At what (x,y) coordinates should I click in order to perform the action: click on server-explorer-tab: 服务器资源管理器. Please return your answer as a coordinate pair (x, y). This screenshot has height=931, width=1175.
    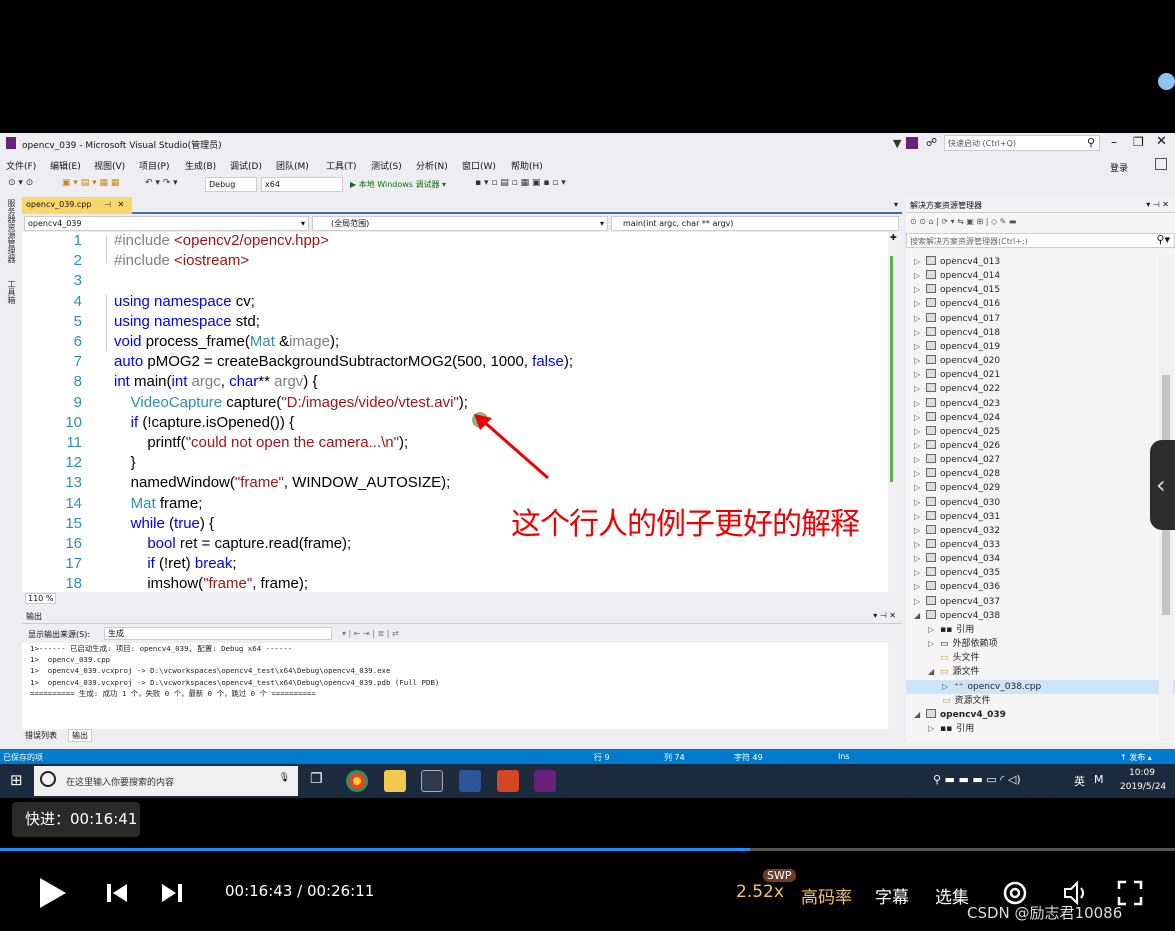
    Looking at the image, I should click on (11, 231).